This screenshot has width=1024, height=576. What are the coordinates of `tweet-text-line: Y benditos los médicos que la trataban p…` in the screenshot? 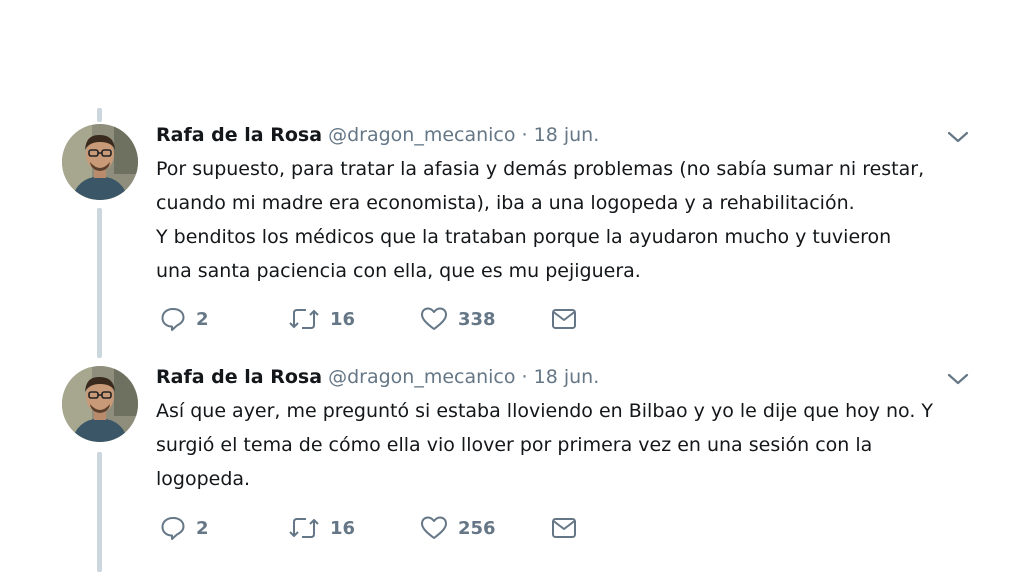 It's located at (524, 237).